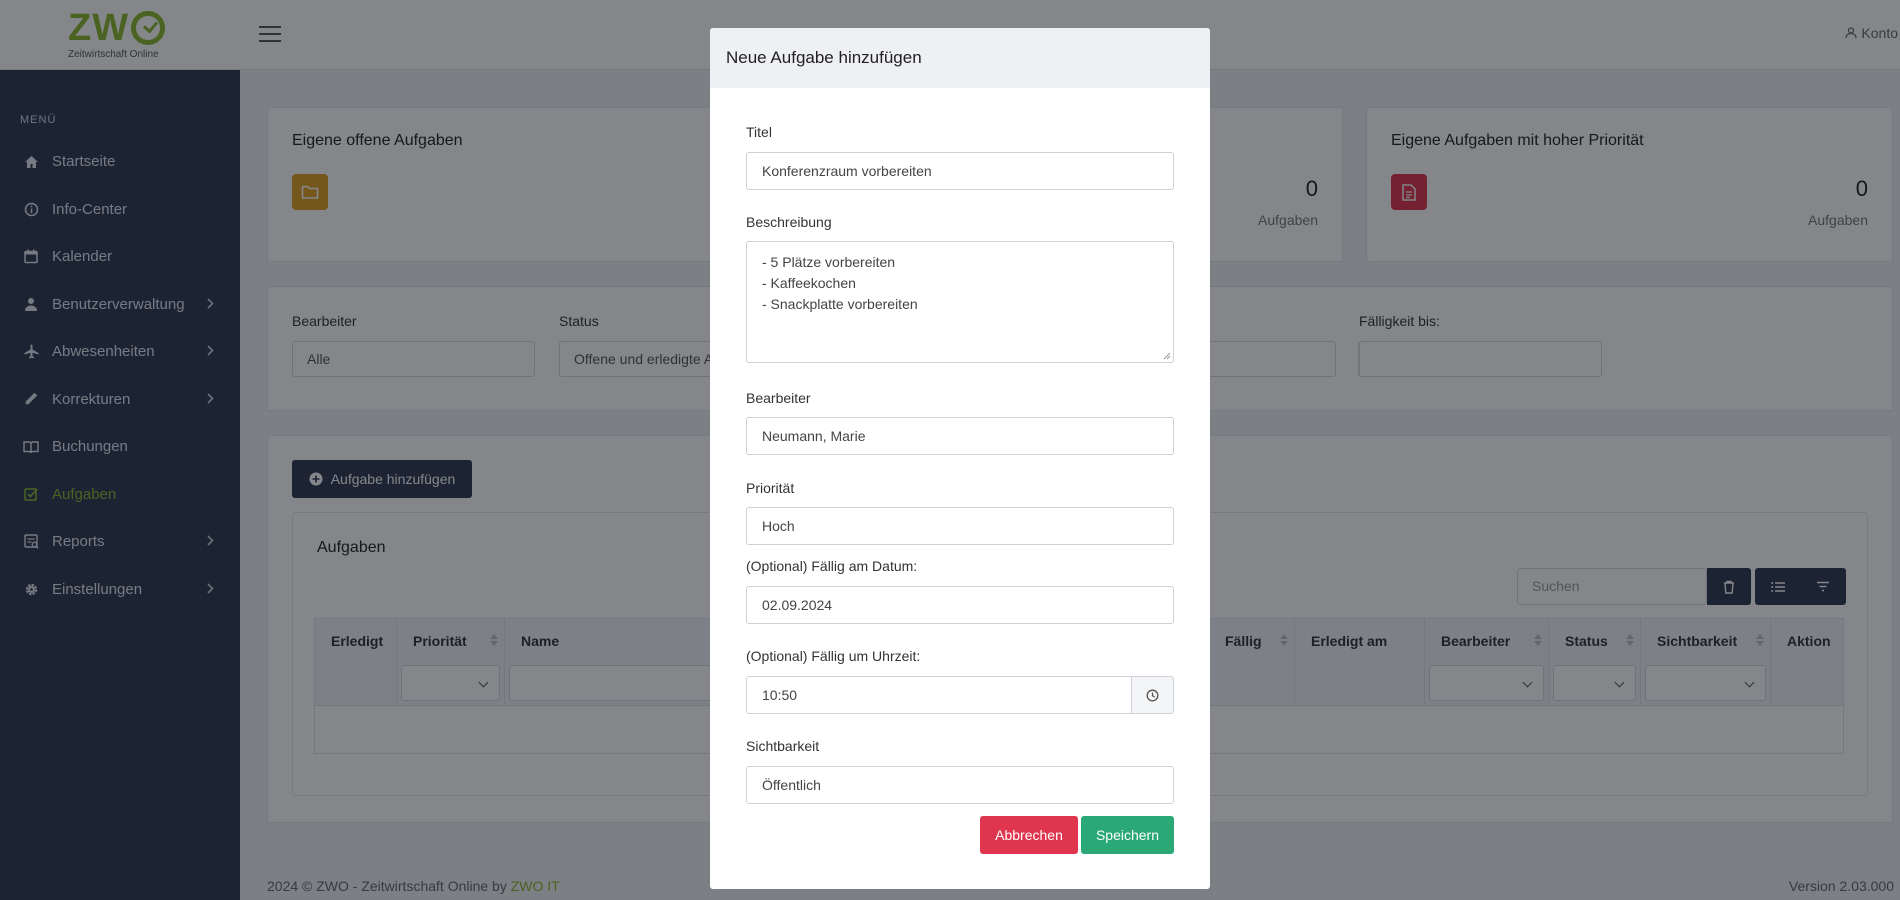  Describe the element at coordinates (759, 132) in the screenshot. I see `titel-label: Titel` at that location.